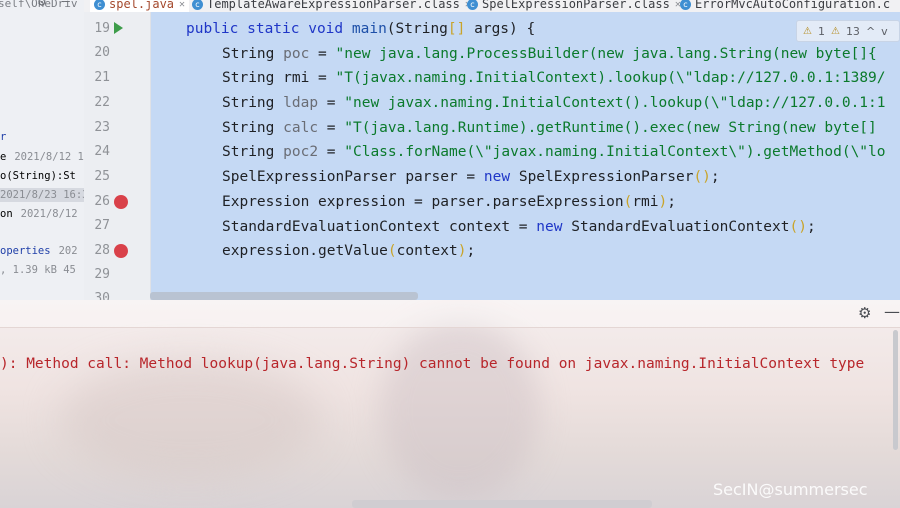 This screenshot has height=508, width=900. I want to click on project-row: e 2021/8/12 1, so click(42, 157).